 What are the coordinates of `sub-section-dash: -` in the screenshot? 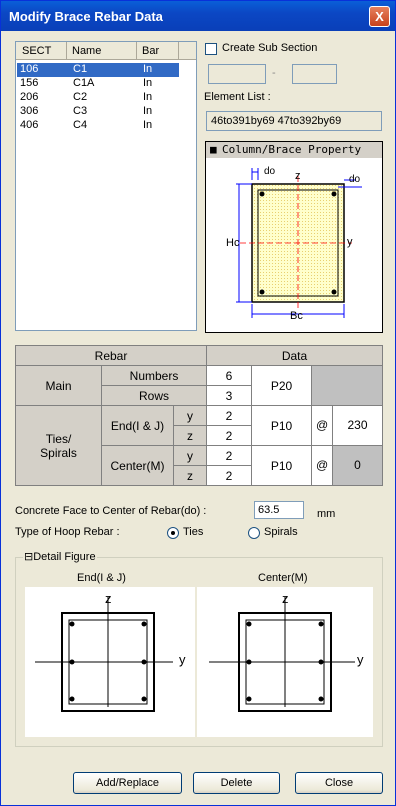 It's located at (274, 73).